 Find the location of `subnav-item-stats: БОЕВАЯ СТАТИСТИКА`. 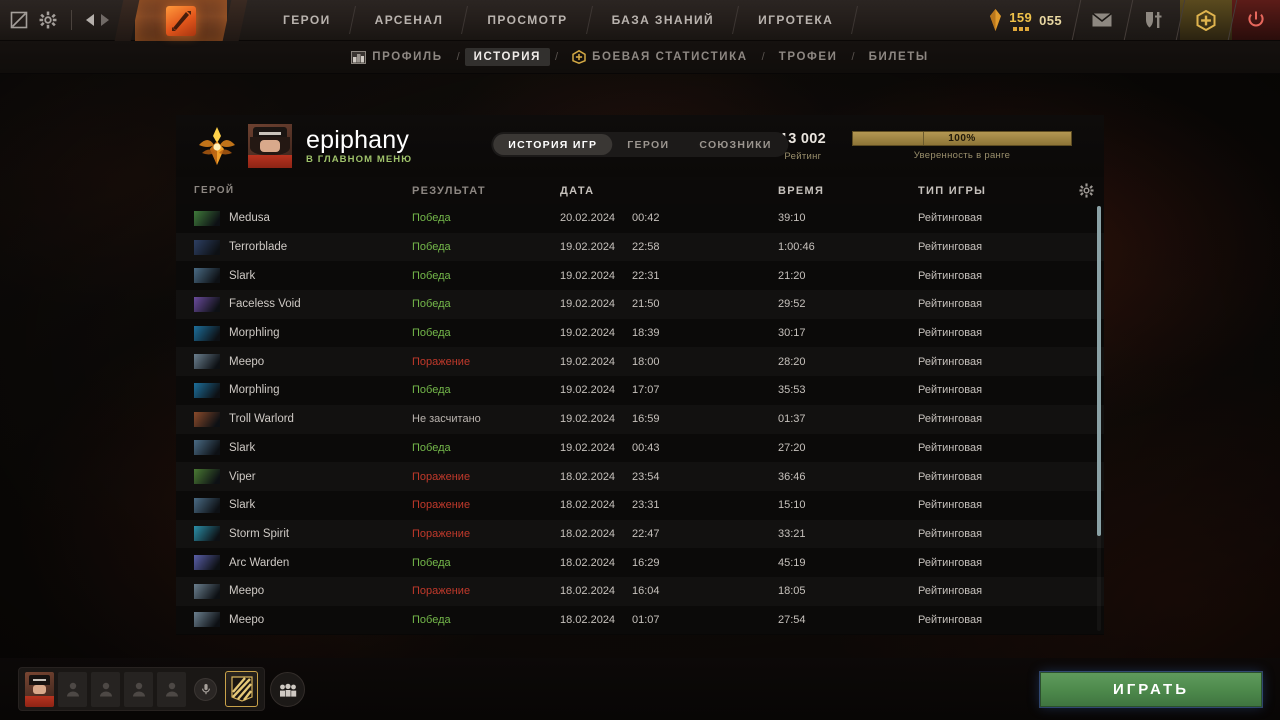

subnav-item-stats: БОЕВАЯ СТАТИСТИКА is located at coordinates (660, 57).